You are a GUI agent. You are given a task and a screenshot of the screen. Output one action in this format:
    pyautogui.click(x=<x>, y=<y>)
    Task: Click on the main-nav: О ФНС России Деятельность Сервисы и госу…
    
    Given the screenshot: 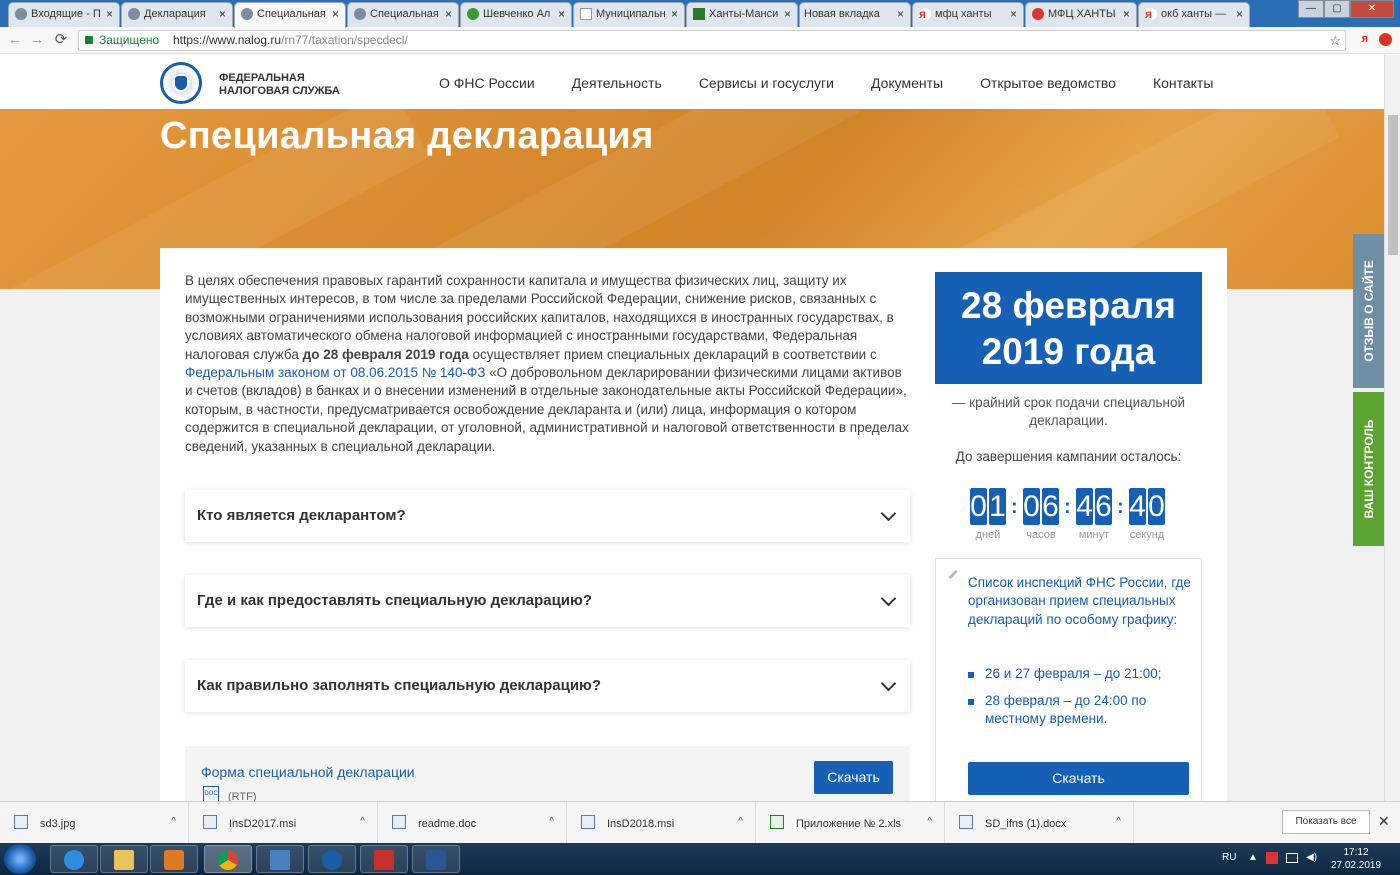 What is the action you would take?
    pyautogui.click(x=844, y=83)
    